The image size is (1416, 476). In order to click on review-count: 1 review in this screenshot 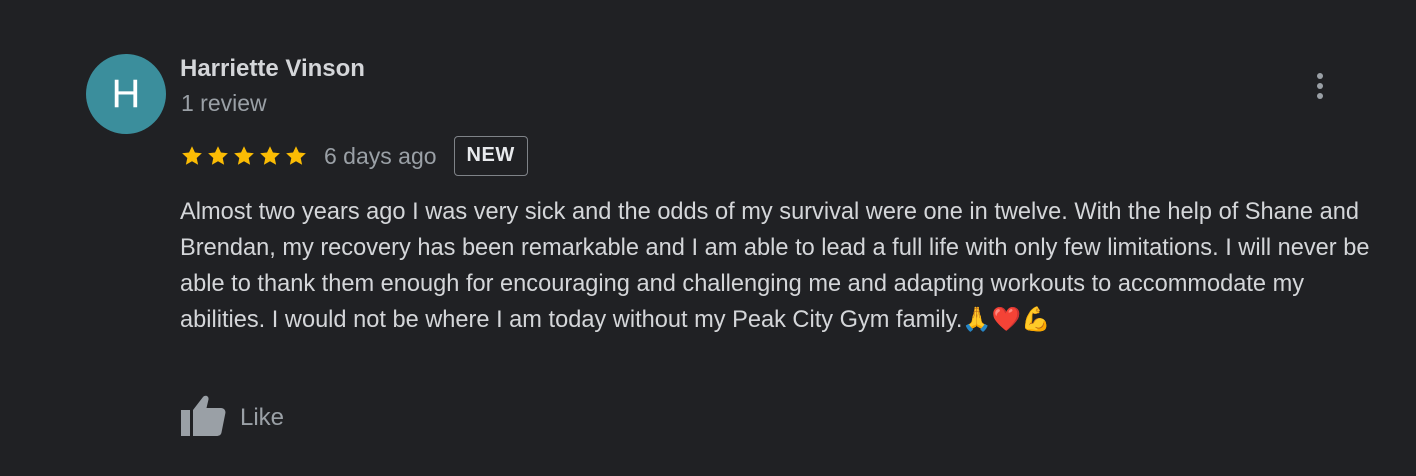, I will do `click(224, 103)`.